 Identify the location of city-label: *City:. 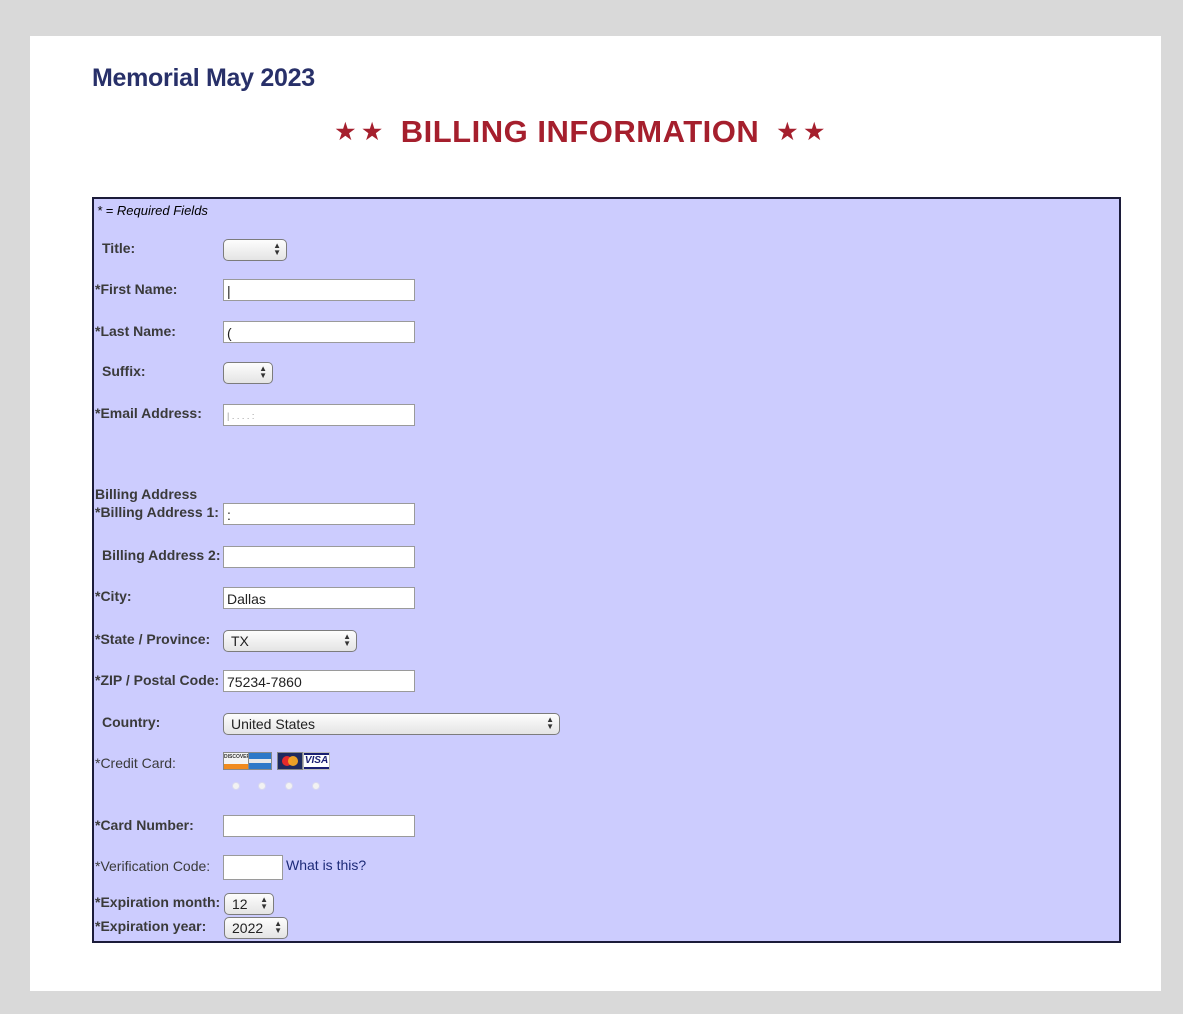
(113, 596).